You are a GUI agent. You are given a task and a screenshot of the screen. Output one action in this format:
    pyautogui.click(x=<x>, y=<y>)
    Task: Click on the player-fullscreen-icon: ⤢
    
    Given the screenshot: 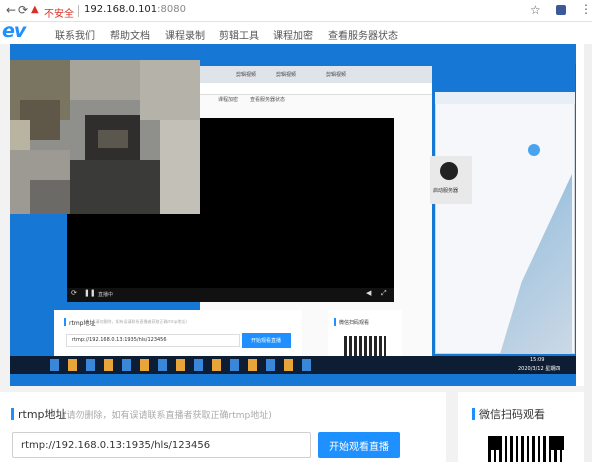 What is the action you would take?
    pyautogui.click(x=384, y=293)
    